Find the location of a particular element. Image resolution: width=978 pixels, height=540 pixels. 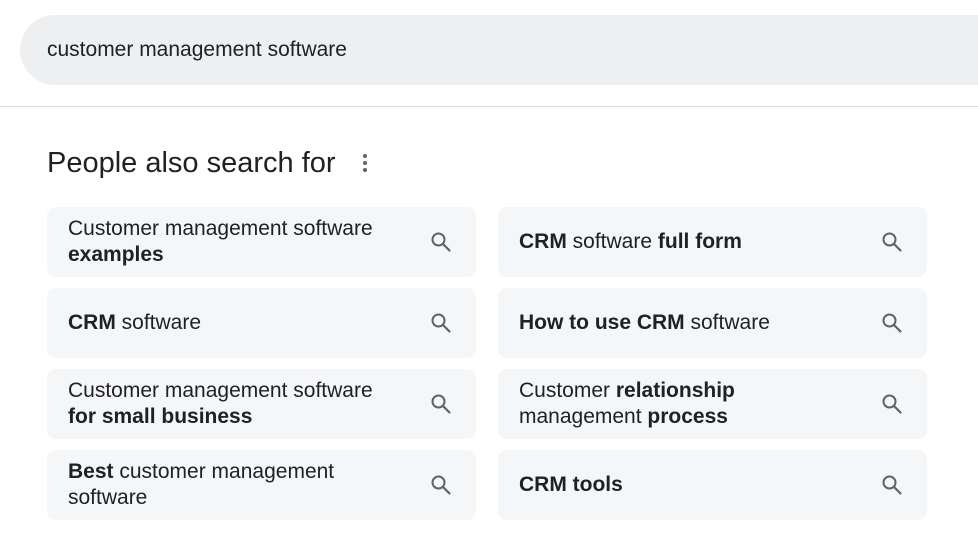

search-input is located at coordinates (397, 50).